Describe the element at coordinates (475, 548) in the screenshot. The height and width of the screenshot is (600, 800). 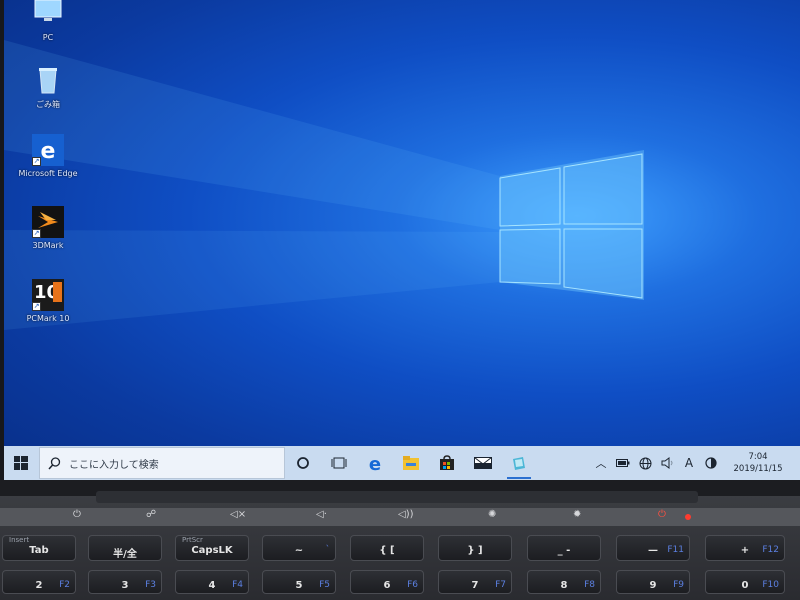
I see `key-close-brace: } ]` at that location.